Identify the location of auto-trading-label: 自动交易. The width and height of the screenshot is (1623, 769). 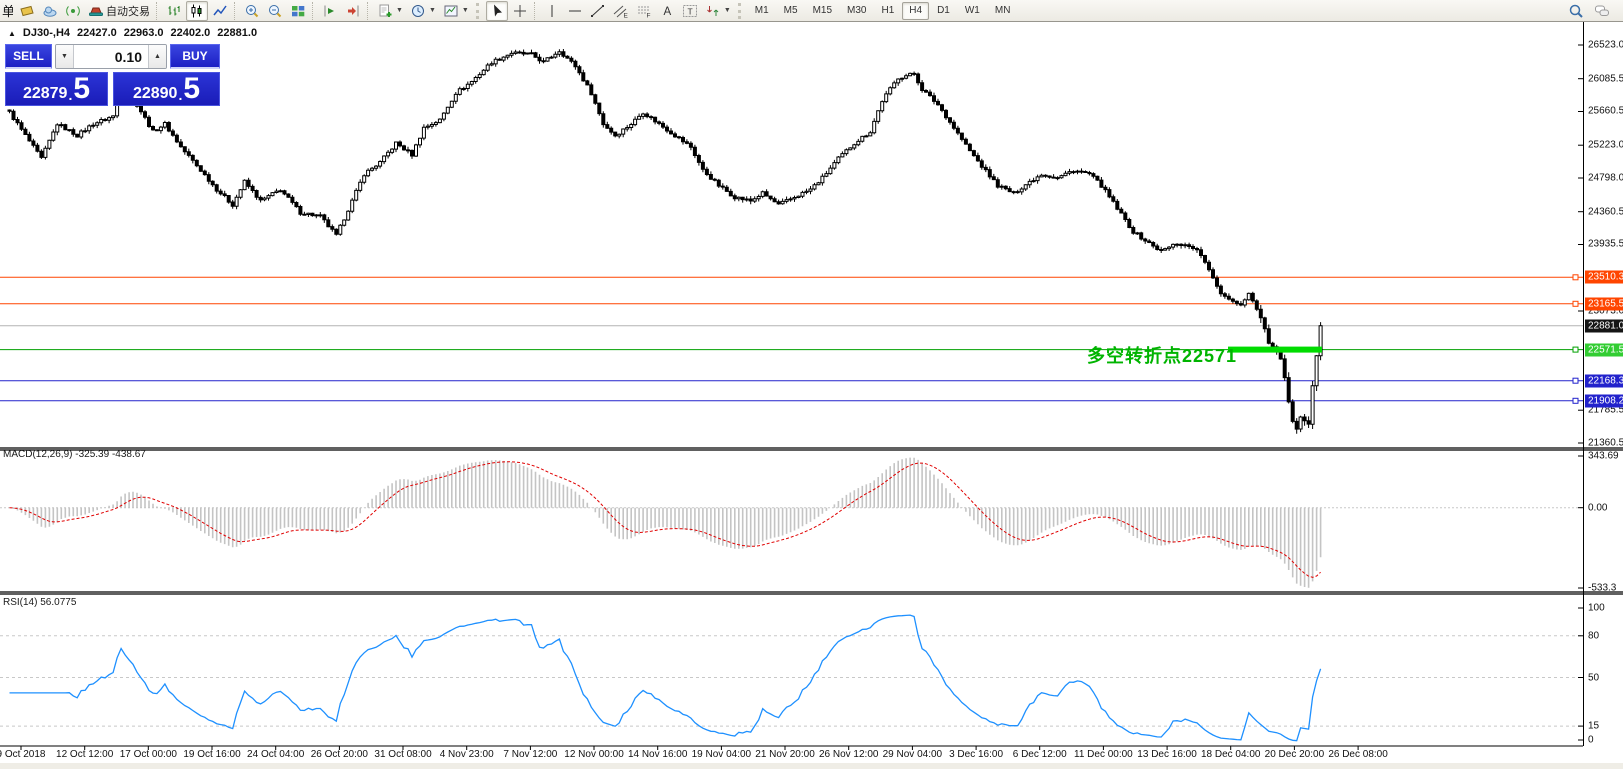
(128, 11).